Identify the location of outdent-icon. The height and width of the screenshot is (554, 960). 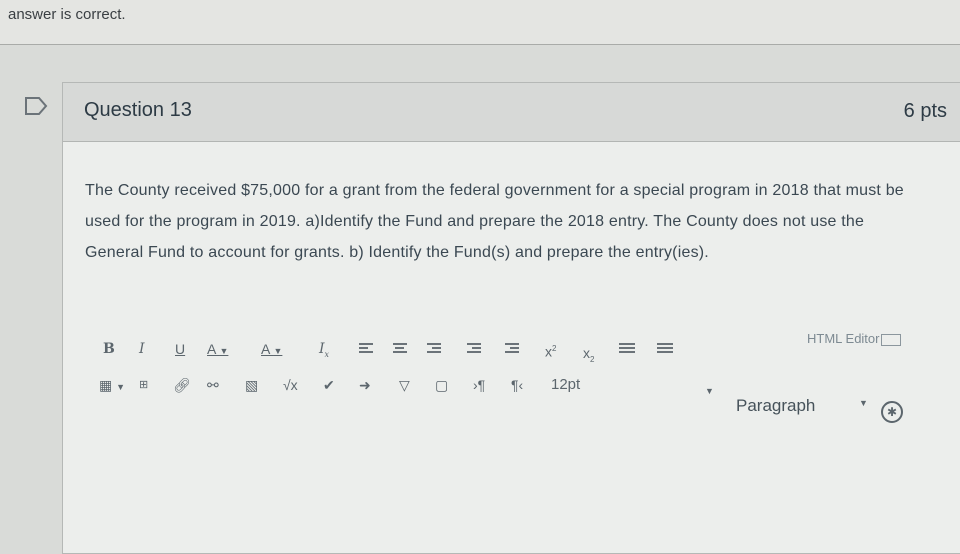
(474, 348).